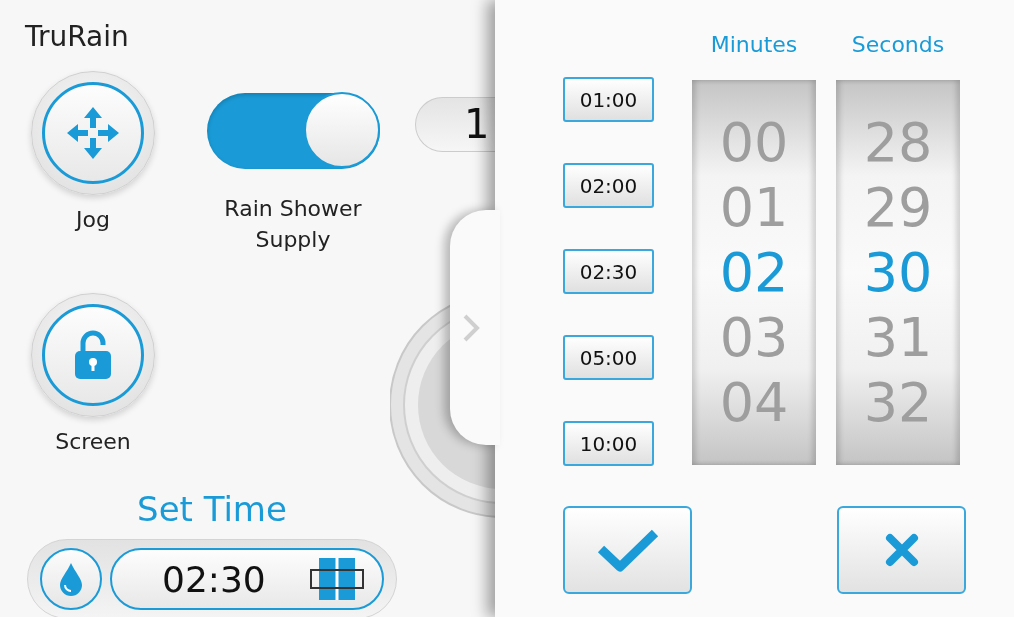 The height and width of the screenshot is (617, 1014). Describe the element at coordinates (608, 99) in the screenshot. I see `preset-time-button: 01:00` at that location.